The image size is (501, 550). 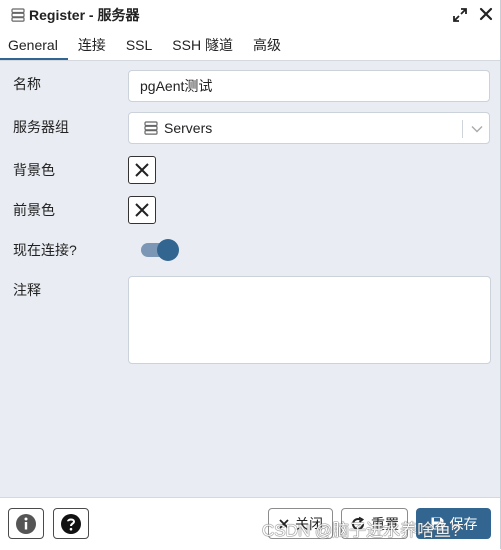 What do you see at coordinates (34, 45) in the screenshot?
I see `tab-general: General` at bounding box center [34, 45].